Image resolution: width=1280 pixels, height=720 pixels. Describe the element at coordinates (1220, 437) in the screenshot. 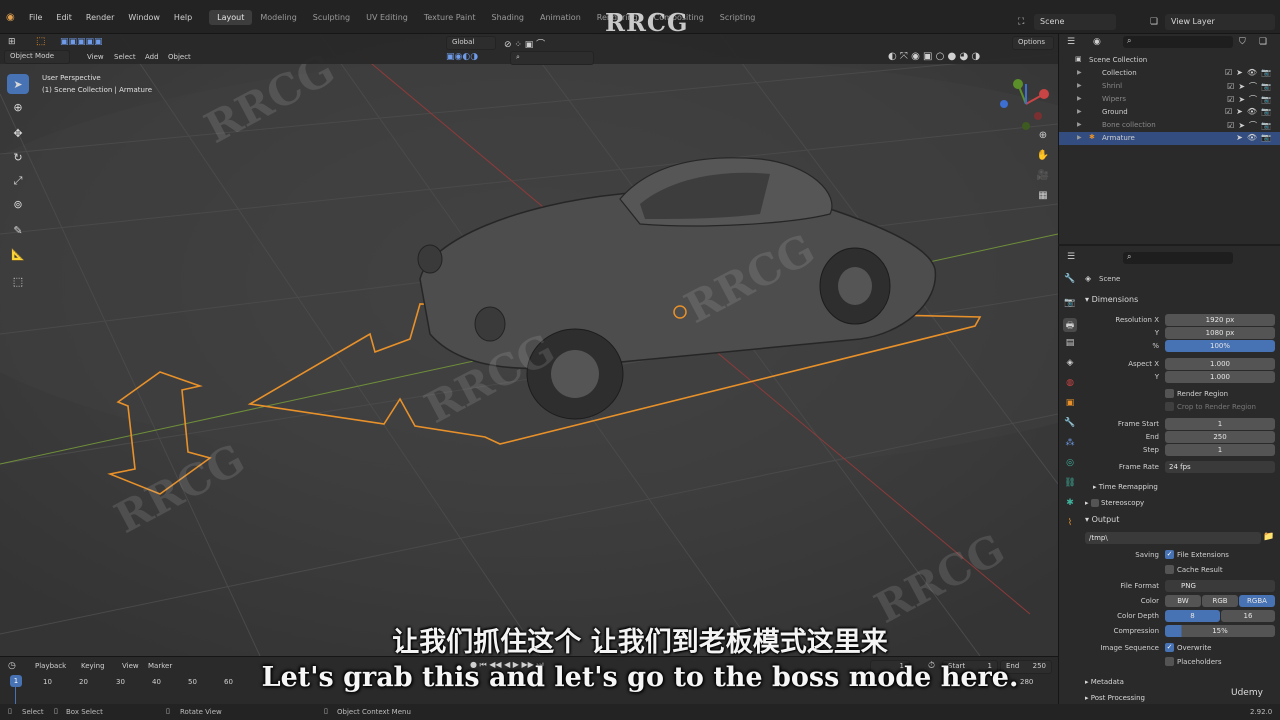

I see `frame-end-field: 250` at that location.